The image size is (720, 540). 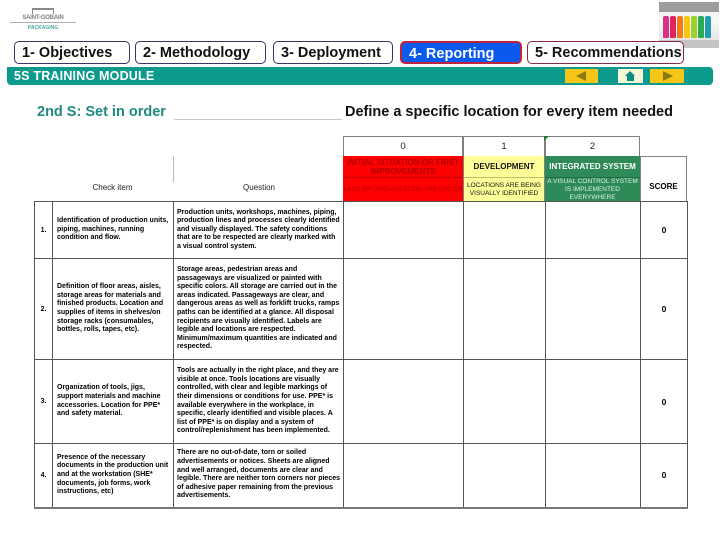 I want to click on section-title: 2nd S: Set in order, so click(x=101, y=112).